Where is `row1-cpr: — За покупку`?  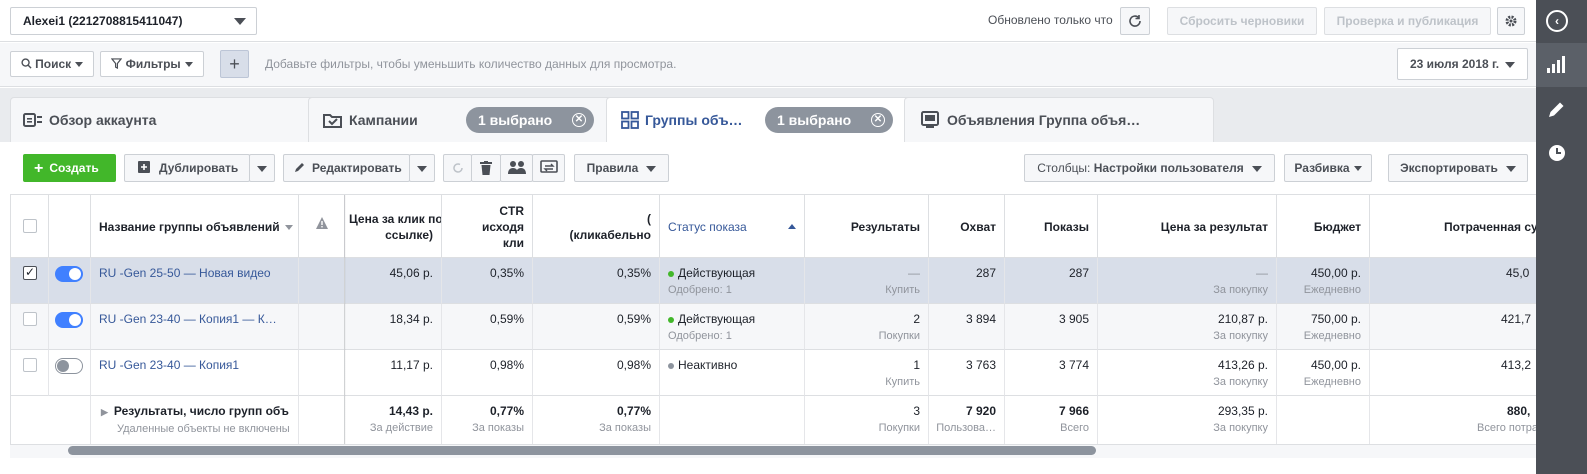
row1-cpr: — За покупку is located at coordinates (1187, 281).